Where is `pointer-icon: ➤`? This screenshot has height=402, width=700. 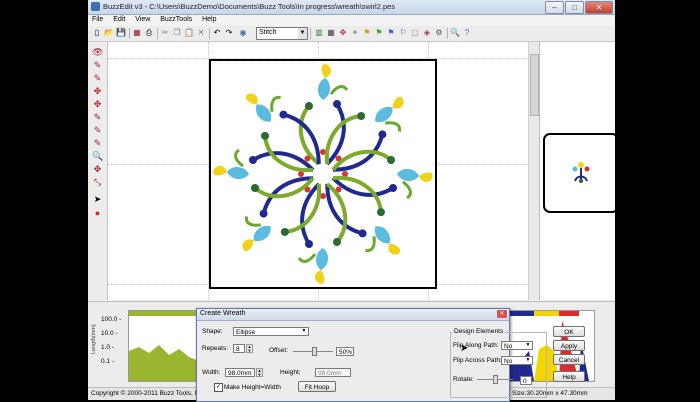
pointer-icon: ➤ is located at coordinates (97, 199).